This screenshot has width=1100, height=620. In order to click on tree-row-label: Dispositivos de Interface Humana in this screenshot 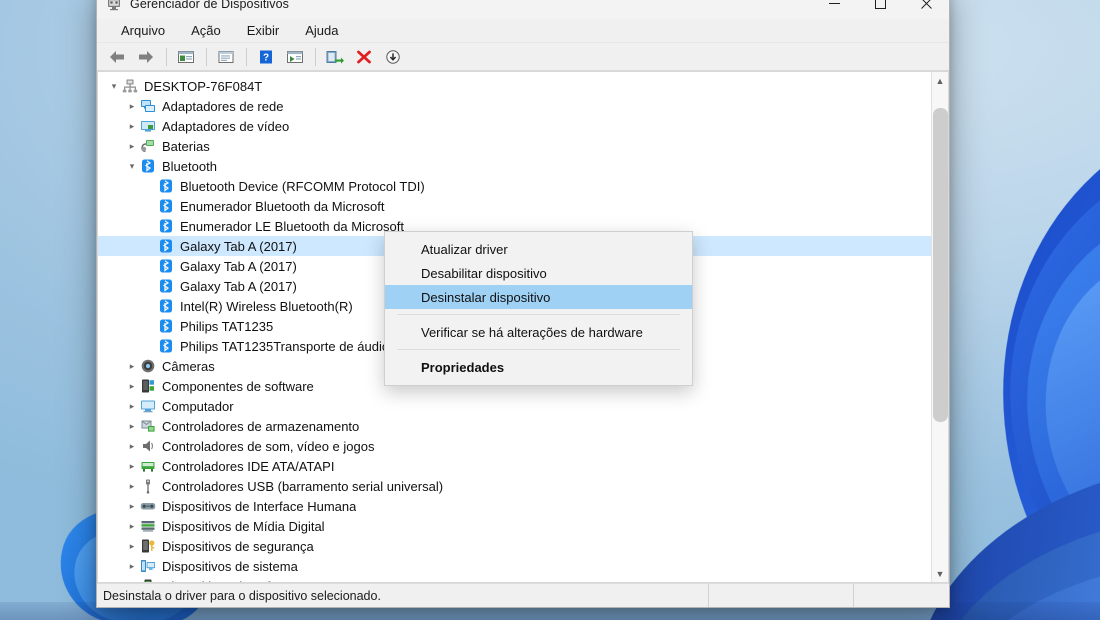, I will do `click(259, 506)`.